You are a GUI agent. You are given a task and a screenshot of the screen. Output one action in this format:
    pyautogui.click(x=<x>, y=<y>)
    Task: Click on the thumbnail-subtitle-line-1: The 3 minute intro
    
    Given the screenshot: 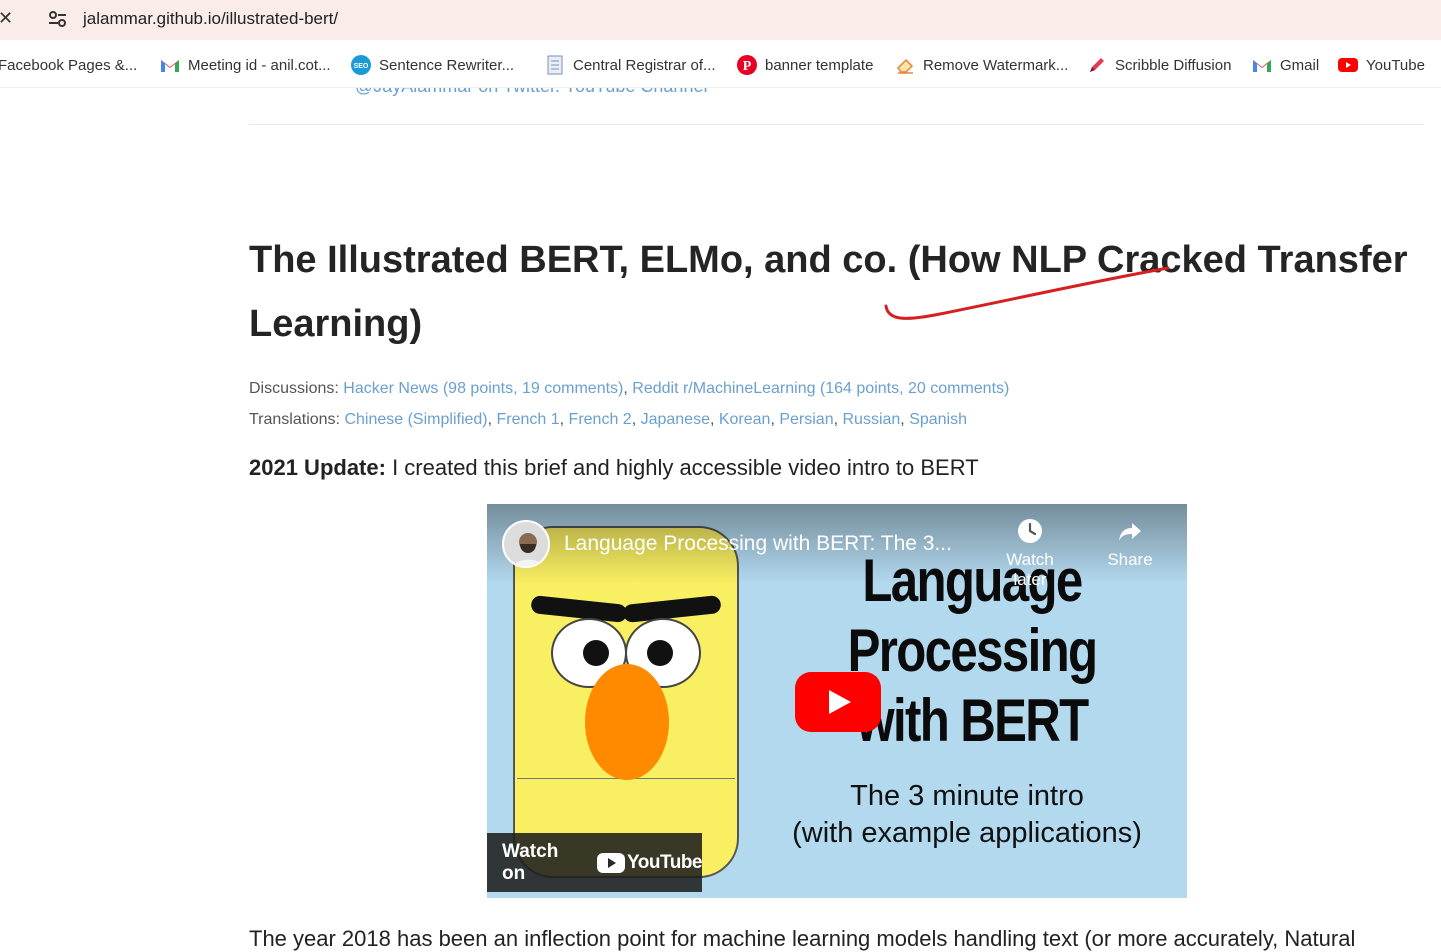 What is the action you would take?
    pyautogui.click(x=967, y=796)
    